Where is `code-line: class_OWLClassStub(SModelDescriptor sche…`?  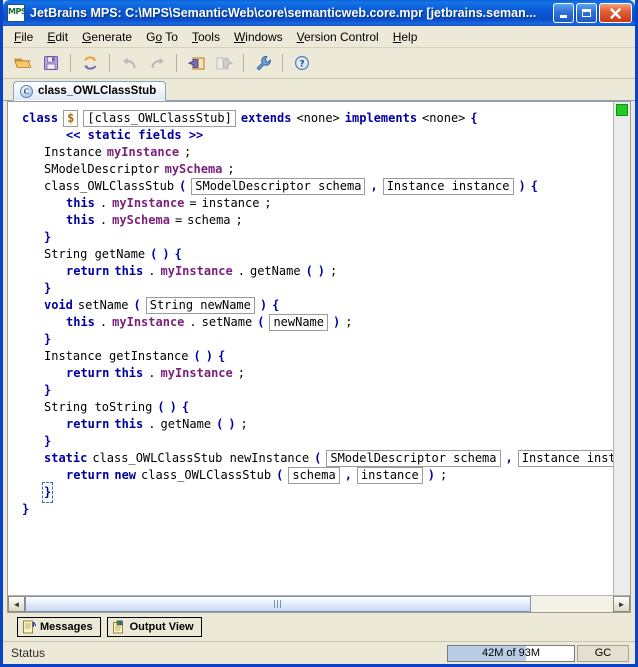
code-line: class_OWLClassStub(SModelDescriptor sche… is located at coordinates (310, 186).